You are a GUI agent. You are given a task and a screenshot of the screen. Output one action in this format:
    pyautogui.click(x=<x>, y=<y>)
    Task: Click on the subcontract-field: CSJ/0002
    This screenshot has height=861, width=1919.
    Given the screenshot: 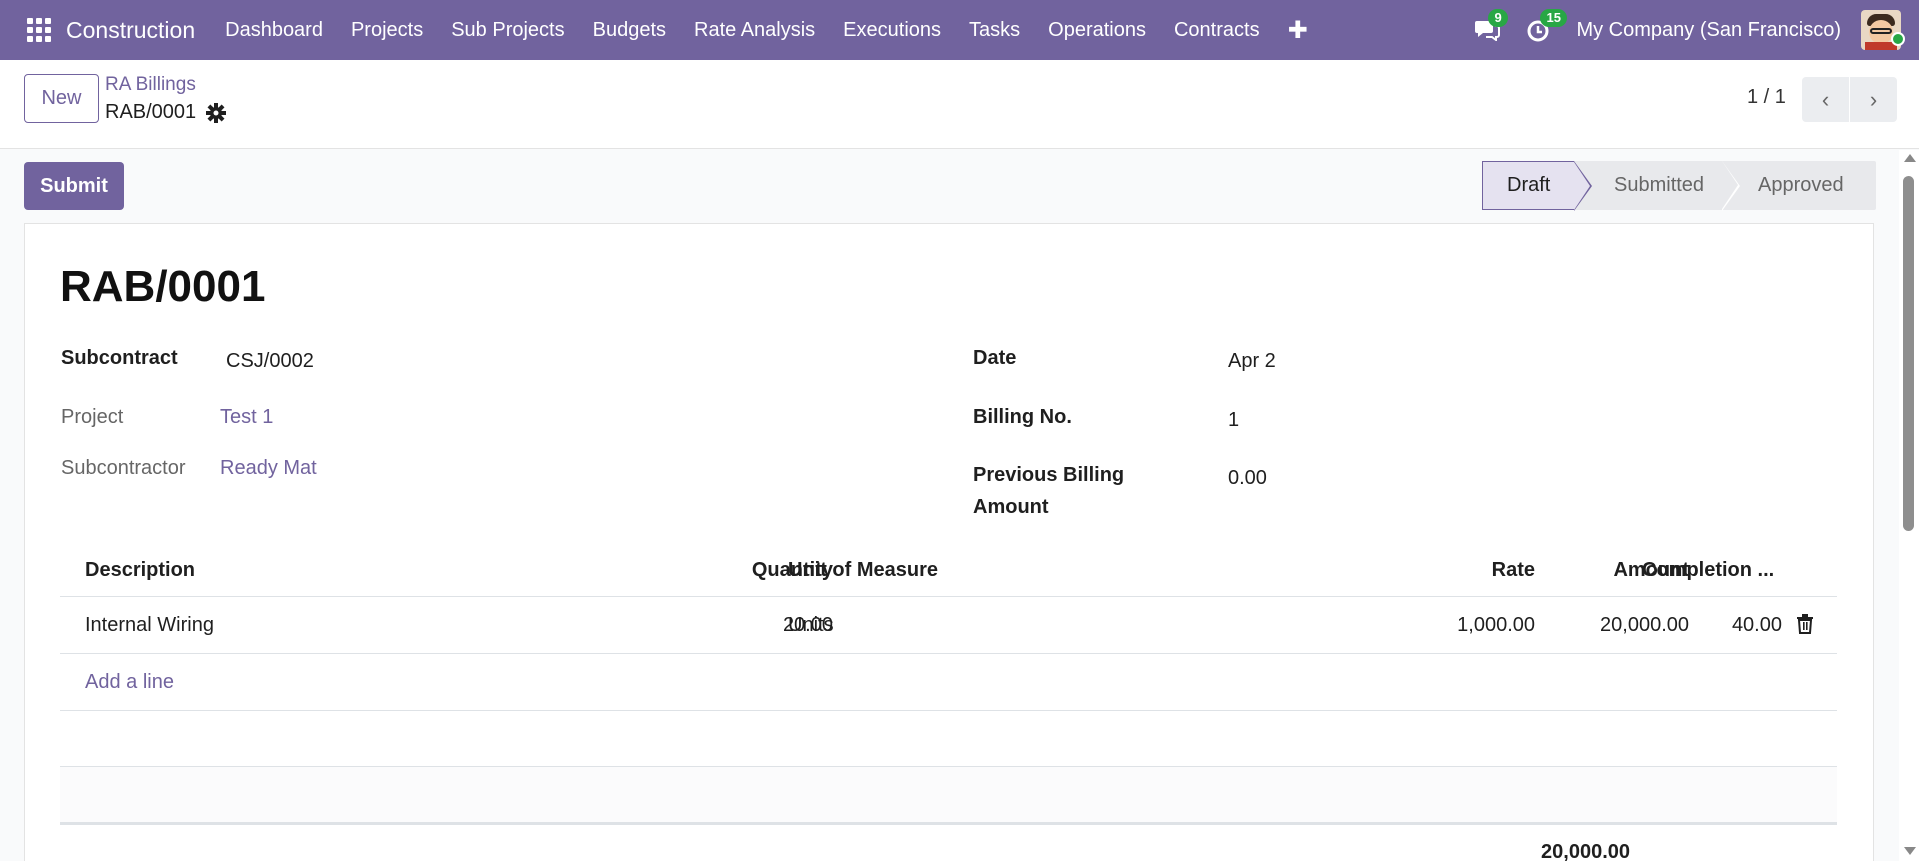 What is the action you would take?
    pyautogui.click(x=270, y=361)
    